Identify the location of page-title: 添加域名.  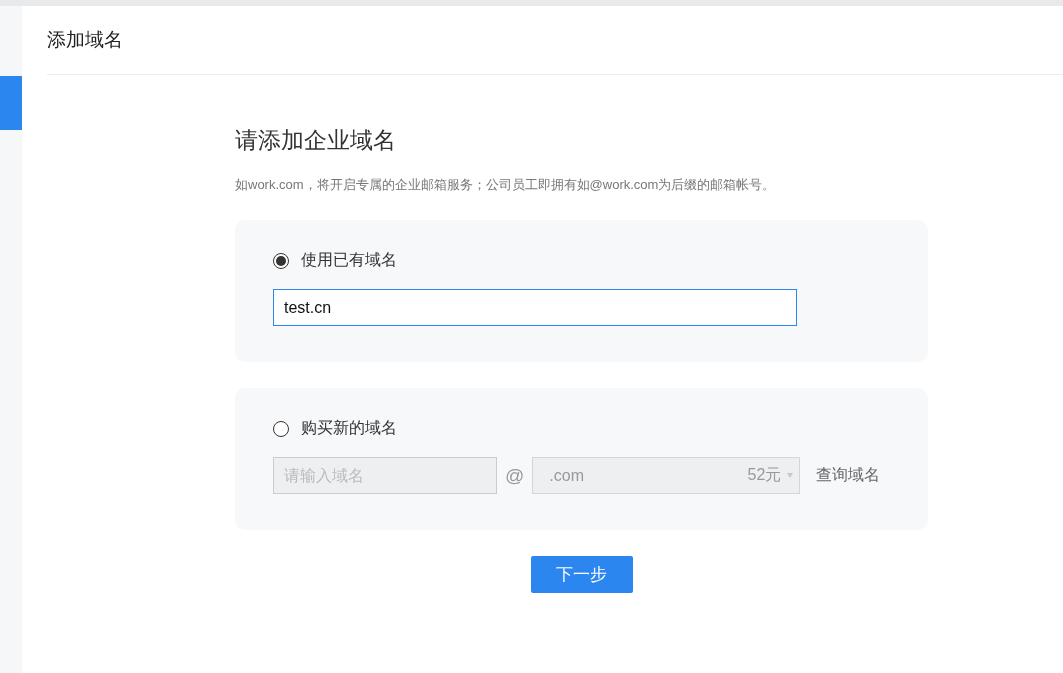
(85, 40).